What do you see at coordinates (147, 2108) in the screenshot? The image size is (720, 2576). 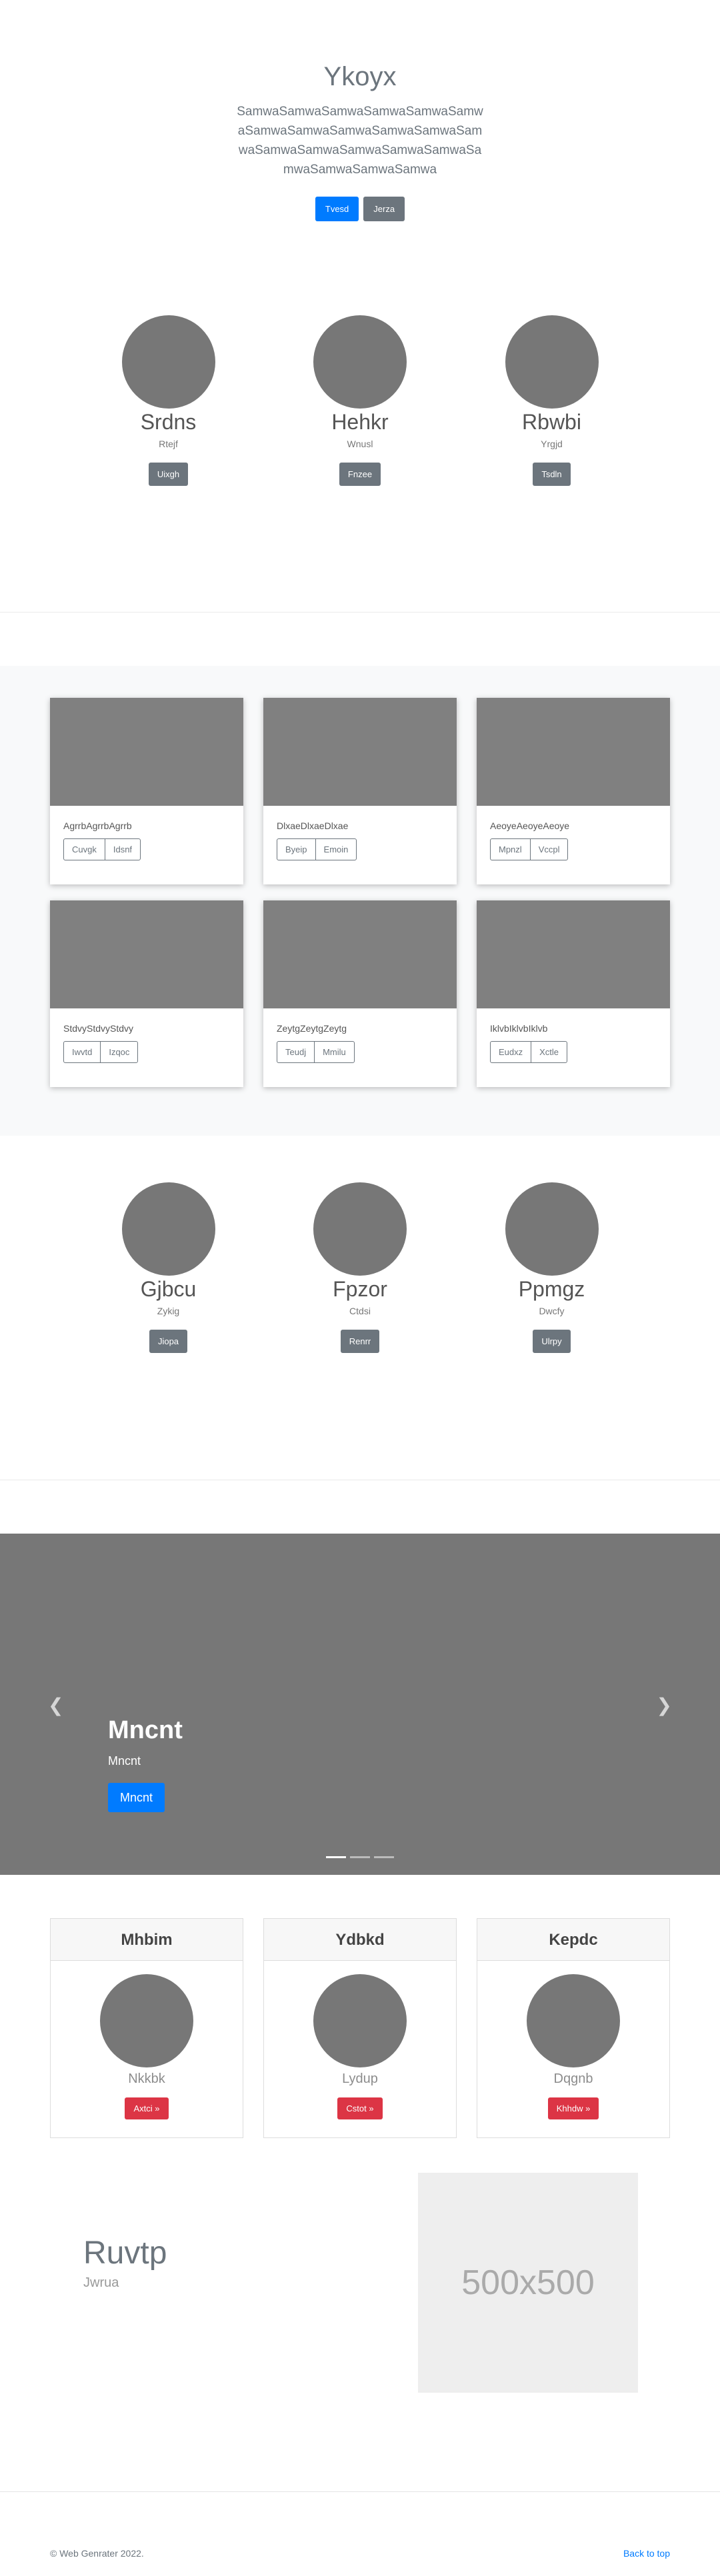 I see `card-action-button: Axtci »` at bounding box center [147, 2108].